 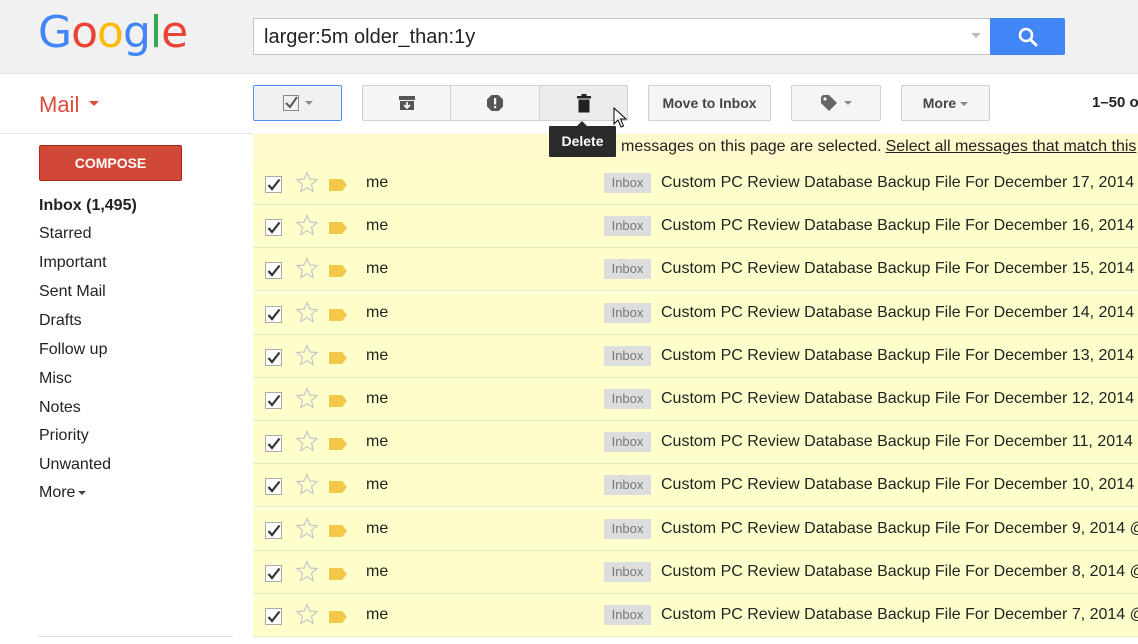 What do you see at coordinates (60, 408) in the screenshot?
I see `sidebar-item-notes: Notes` at bounding box center [60, 408].